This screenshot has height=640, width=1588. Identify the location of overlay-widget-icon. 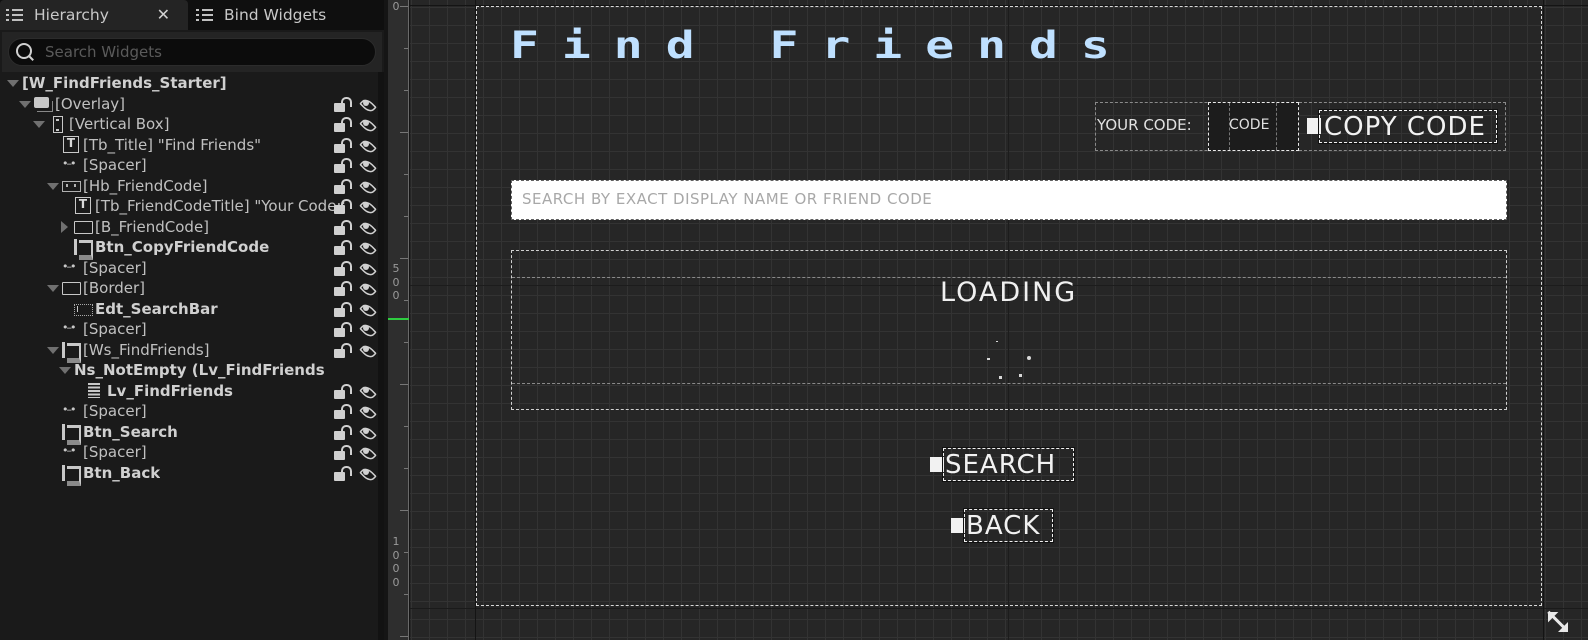
(43, 104).